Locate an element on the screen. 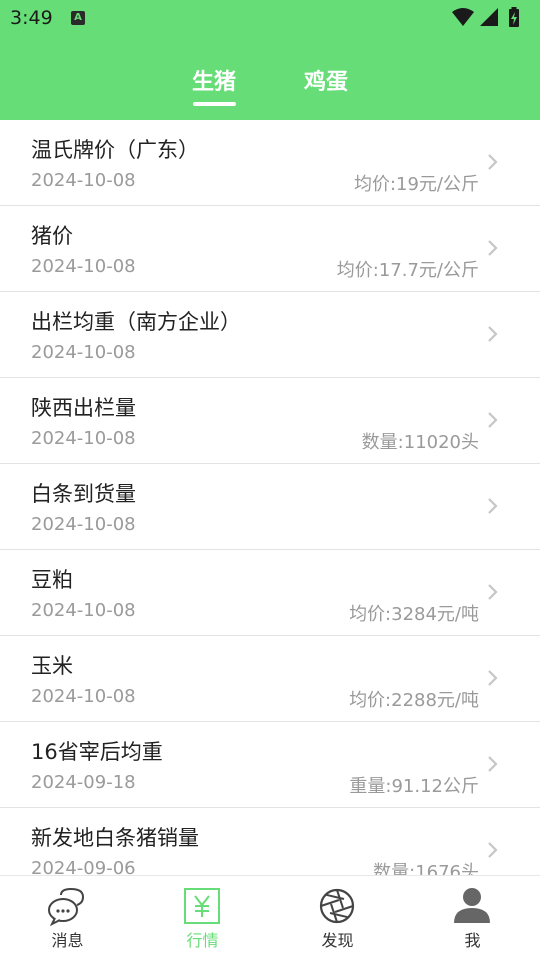  tab-egg: 鸡蛋 is located at coordinates (326, 80).